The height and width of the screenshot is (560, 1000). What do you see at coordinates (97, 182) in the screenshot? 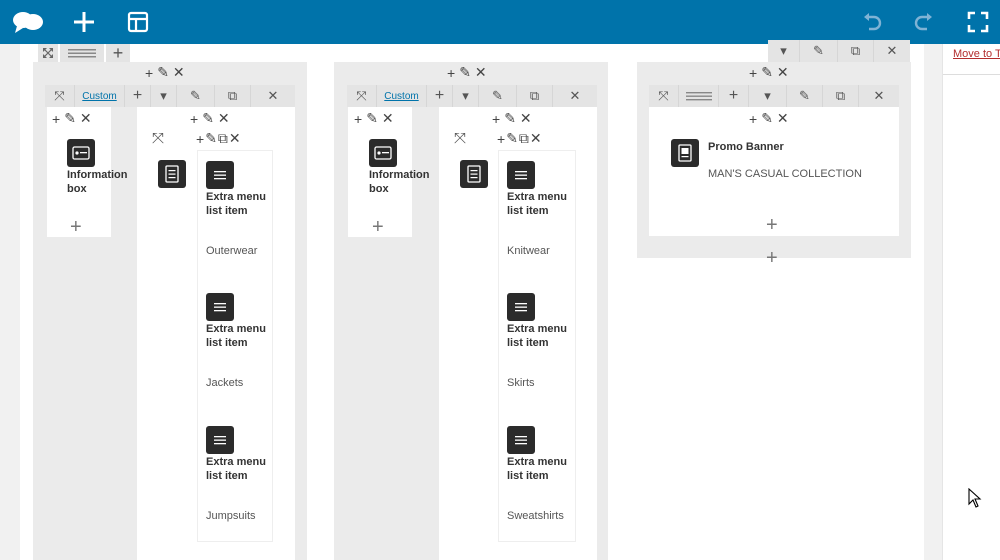
I see `info-box-title: Information box` at bounding box center [97, 182].